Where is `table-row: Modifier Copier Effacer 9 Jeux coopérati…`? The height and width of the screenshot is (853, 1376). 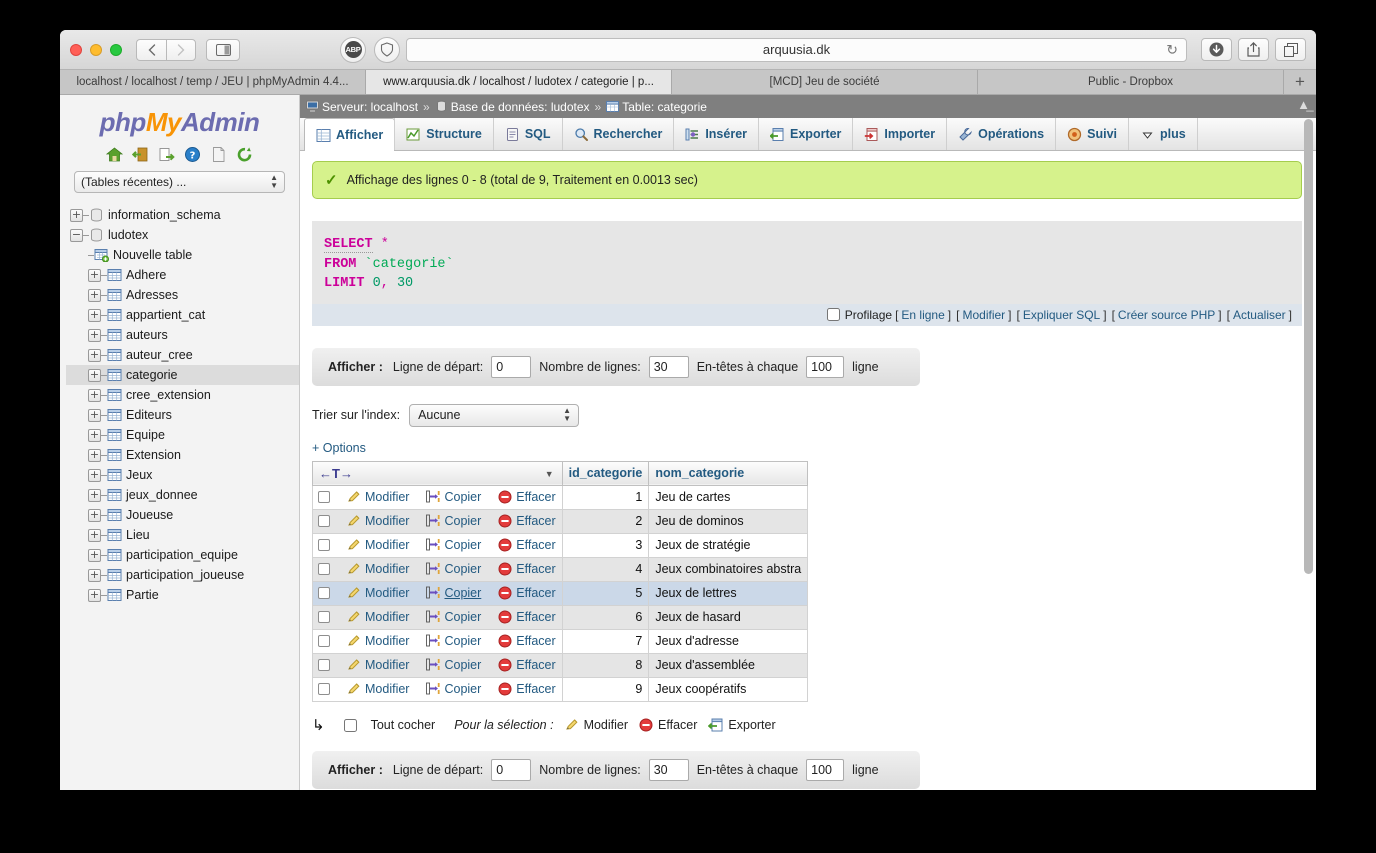
table-row: Modifier Copier Effacer 9 Jeux coopérati… is located at coordinates (560, 689).